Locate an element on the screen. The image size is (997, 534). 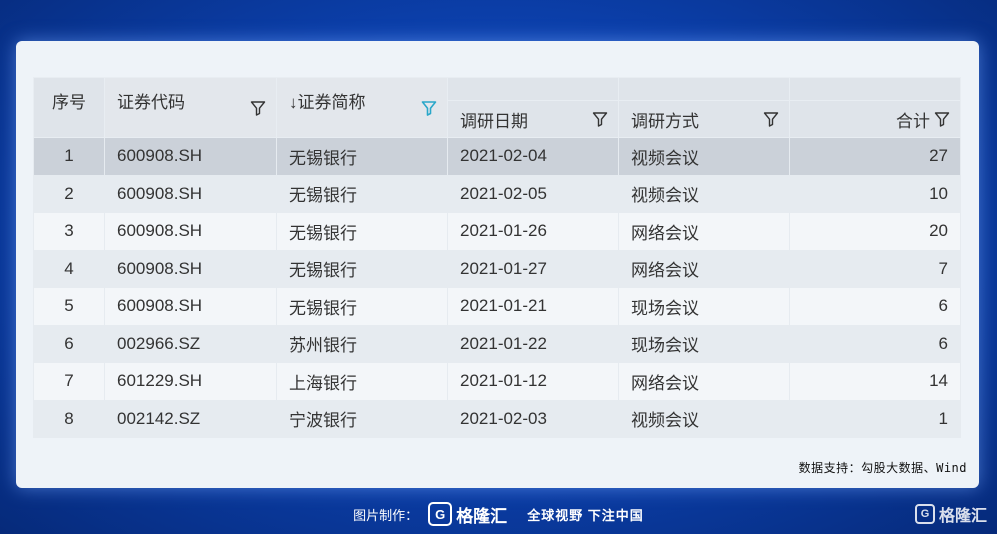
cell-idx: 6 is located at coordinates (69, 343).